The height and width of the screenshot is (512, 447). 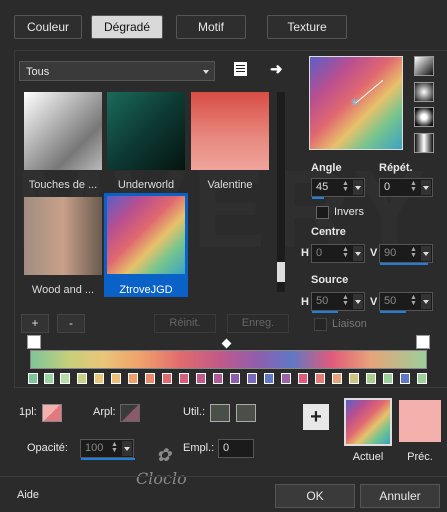 I want to click on source-h-input: 50 ▲ ▼, so click(x=338, y=302).